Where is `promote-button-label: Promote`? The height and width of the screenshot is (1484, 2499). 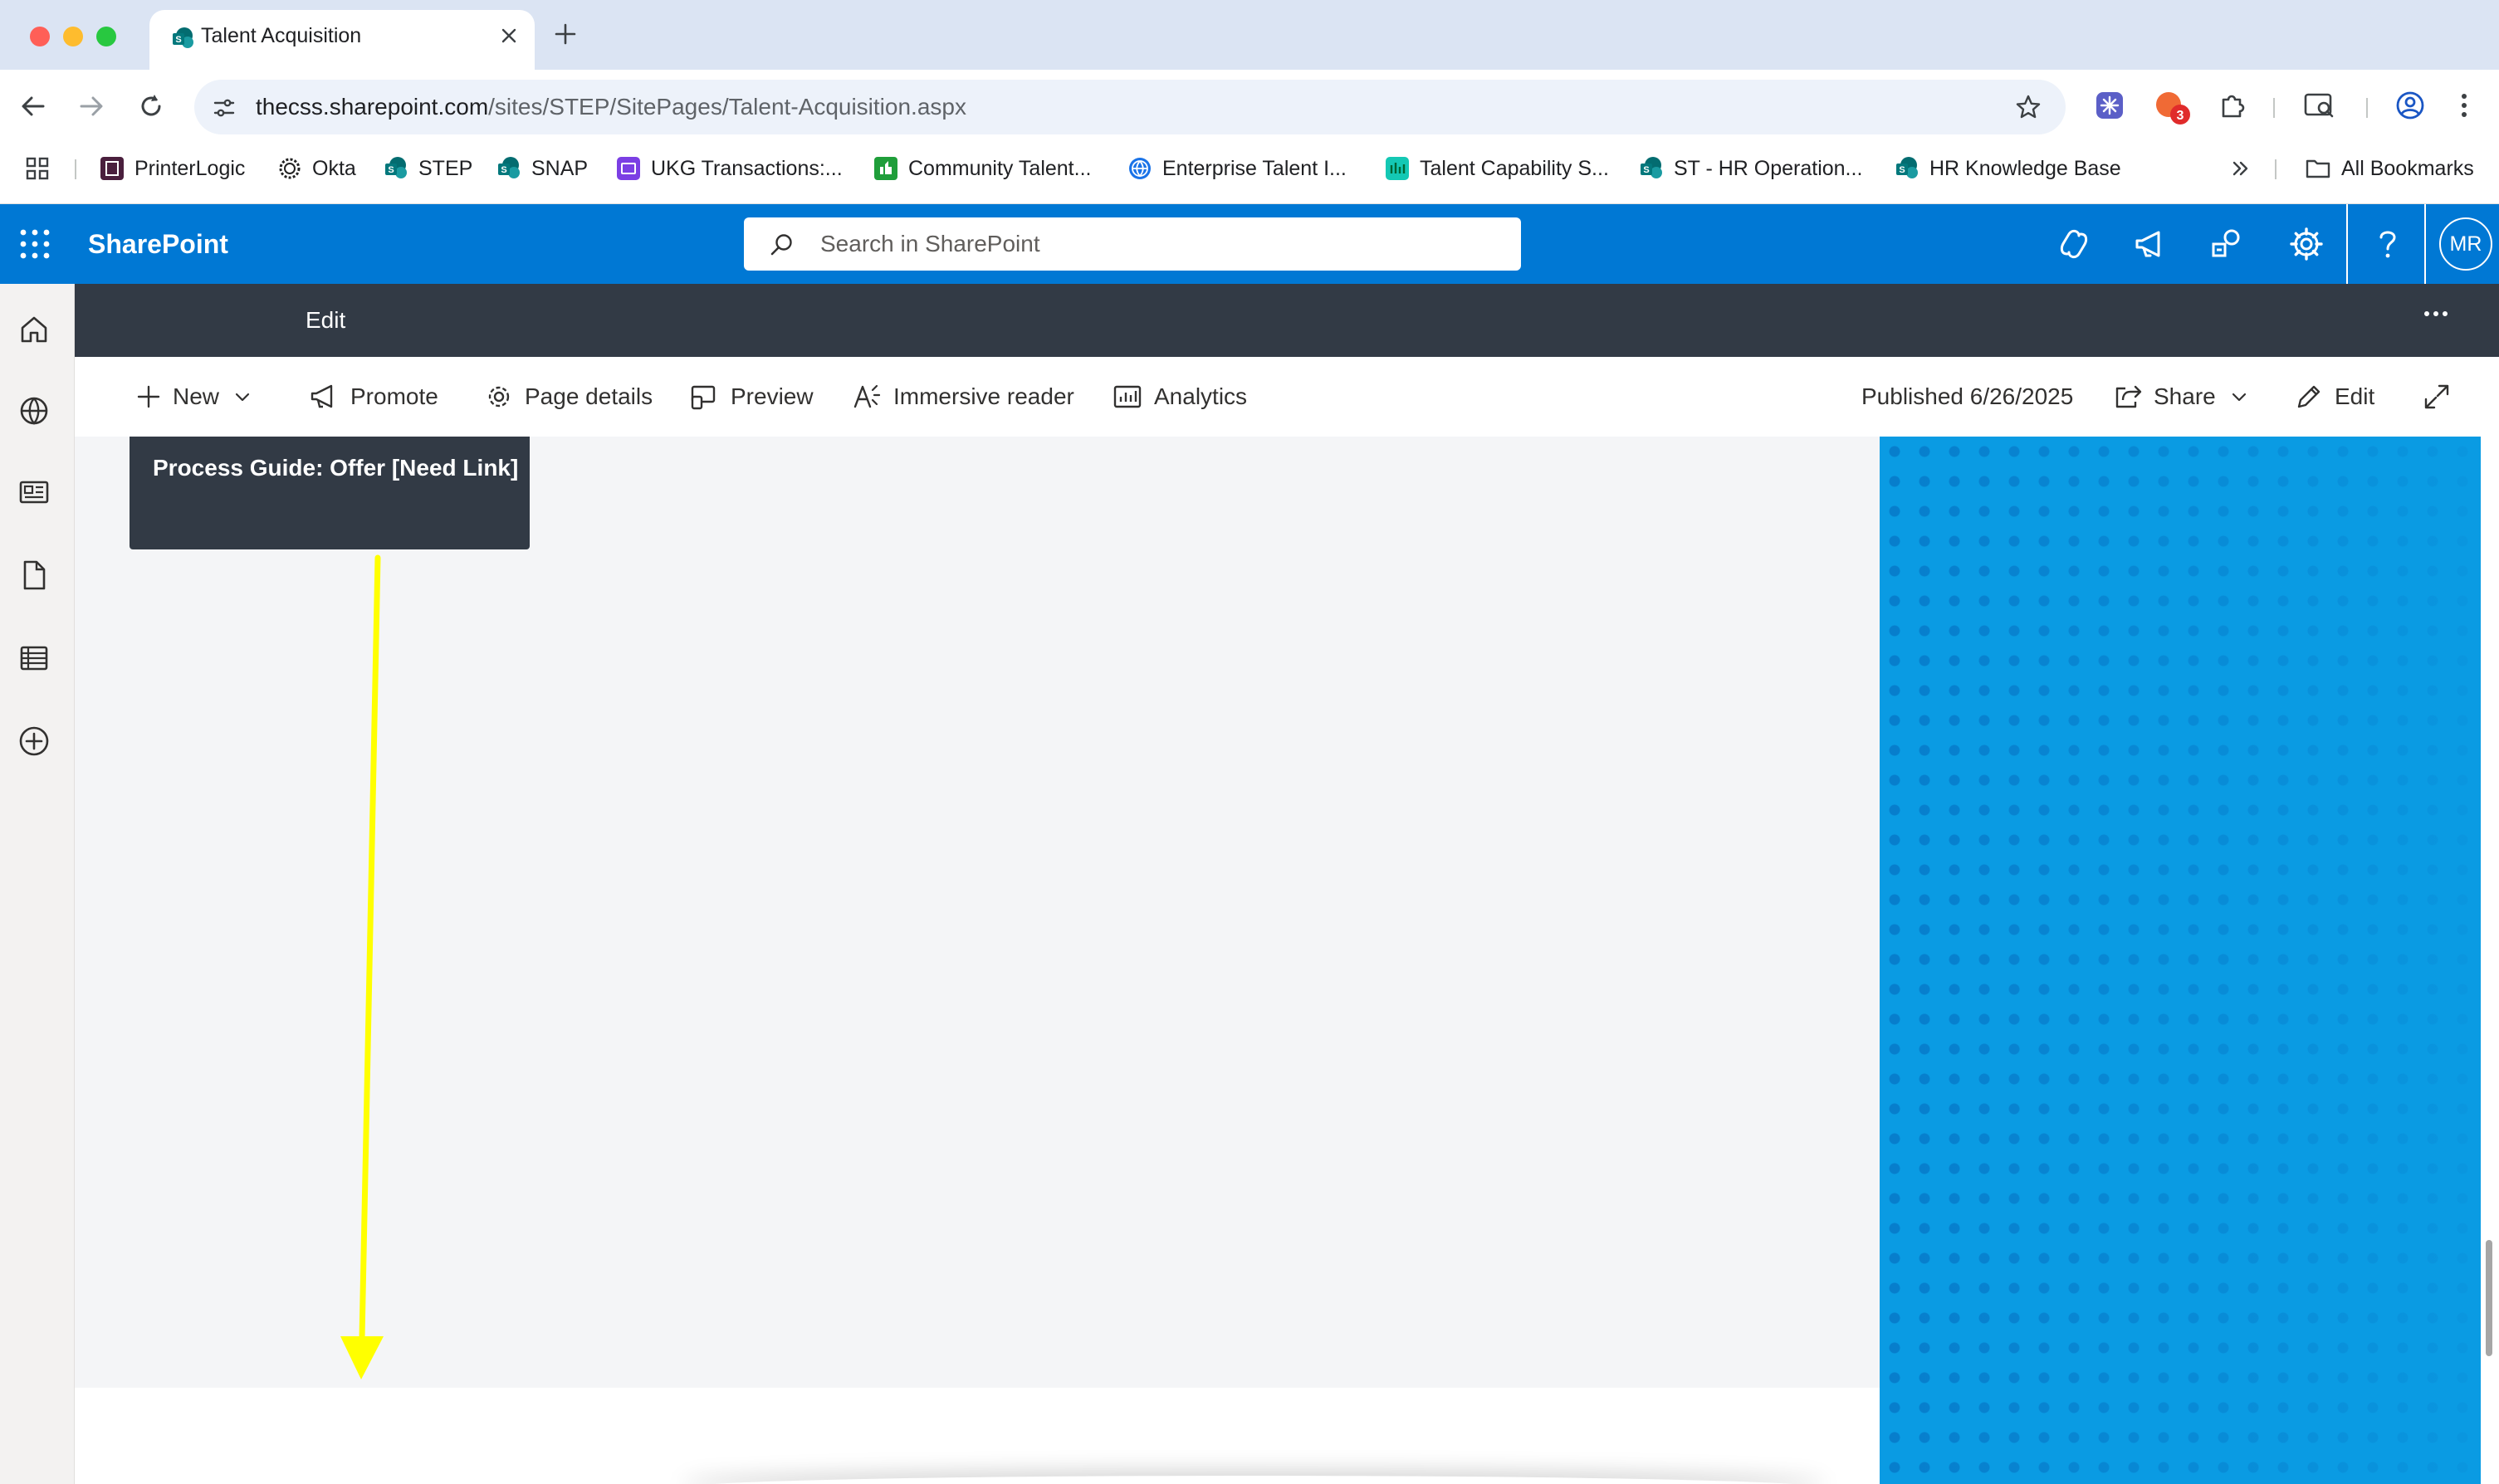 promote-button-label: Promote is located at coordinates (394, 396).